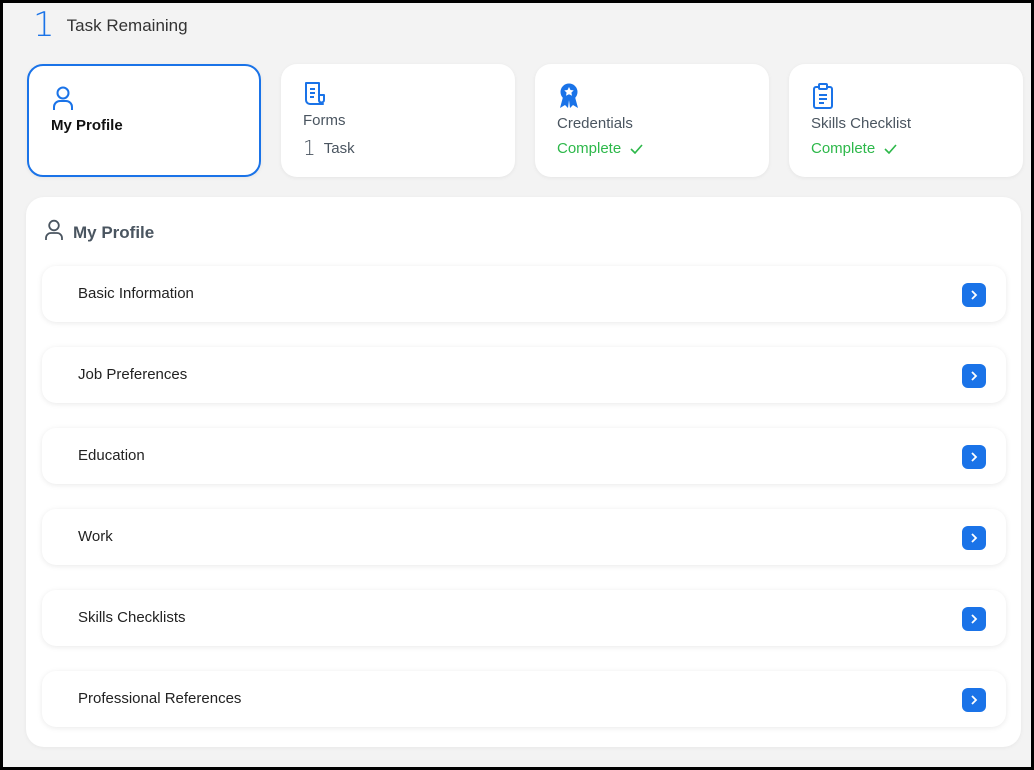  Describe the element at coordinates (524, 375) in the screenshot. I see `list-item-job-preferences: Job Preferences` at that location.